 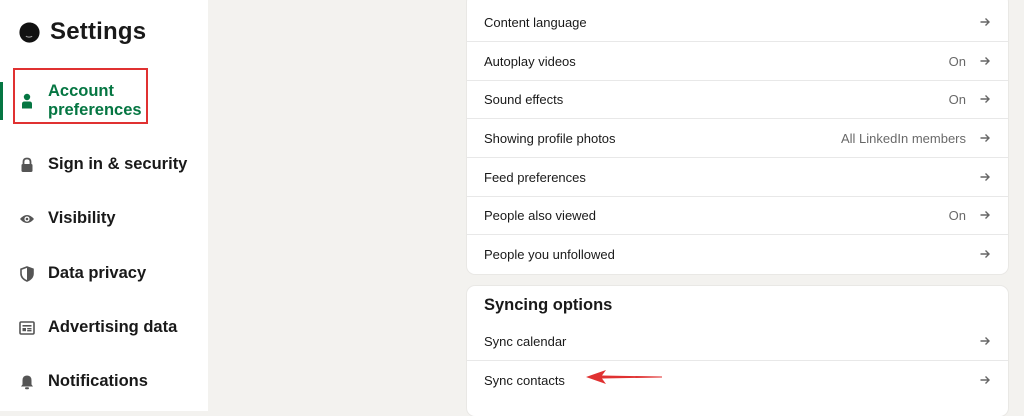 I want to click on sidebar-item-notifications: Notifications, so click(x=104, y=382).